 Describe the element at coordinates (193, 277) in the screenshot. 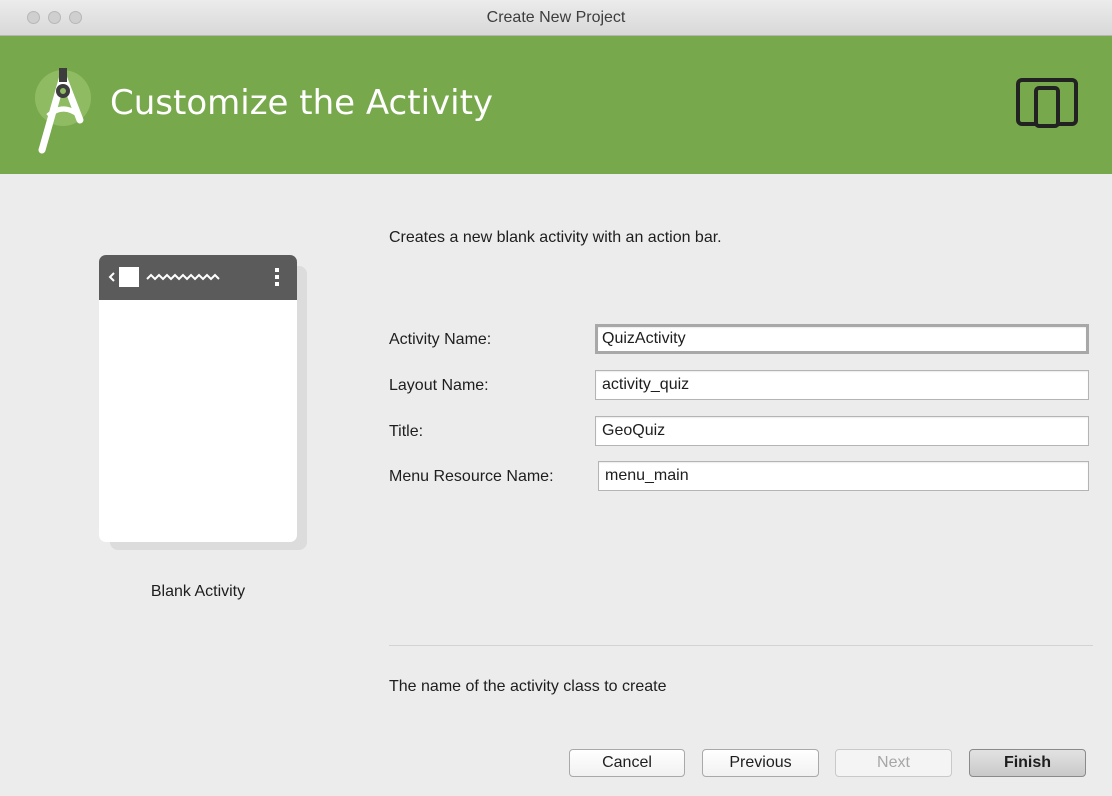

I see `action-bar-glyphs-icon` at that location.